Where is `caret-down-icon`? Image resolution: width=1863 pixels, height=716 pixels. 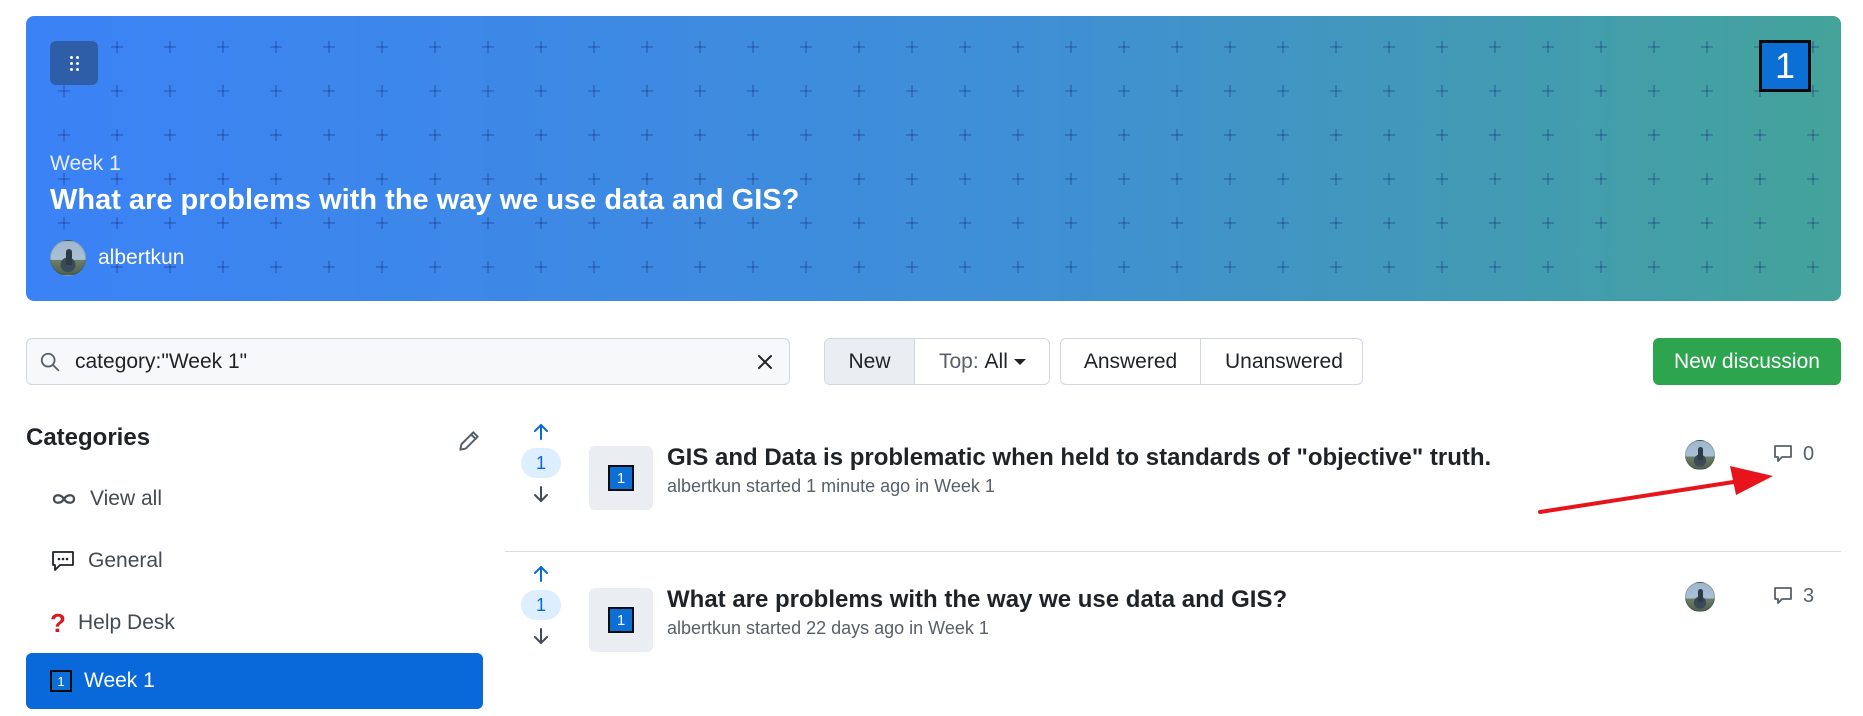
caret-down-icon is located at coordinates (1019, 361).